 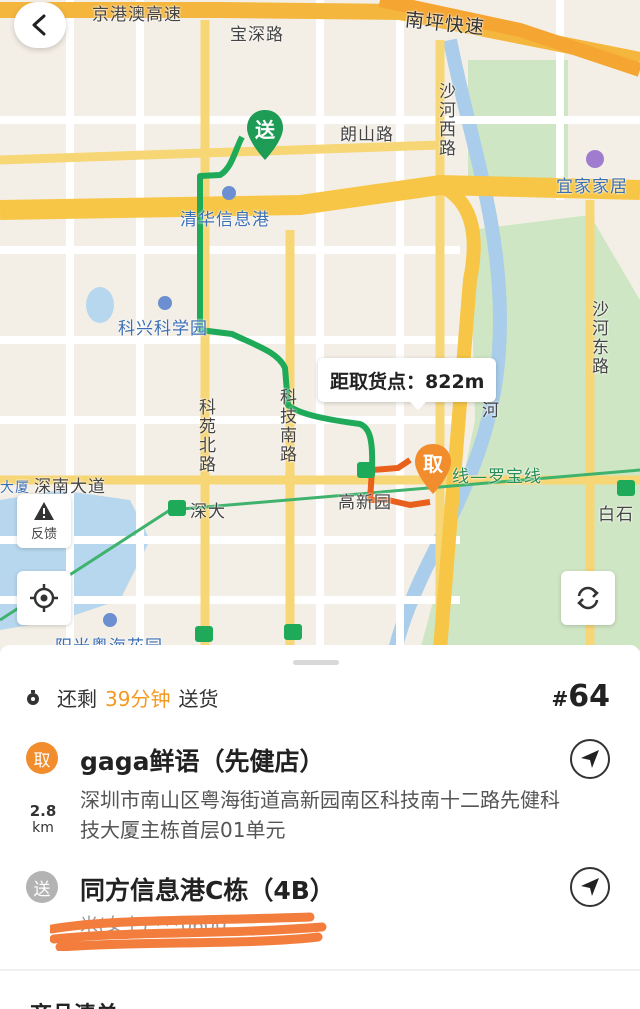 What do you see at coordinates (598, 338) in the screenshot?
I see `road-label-shahe-east: 沙河东路` at bounding box center [598, 338].